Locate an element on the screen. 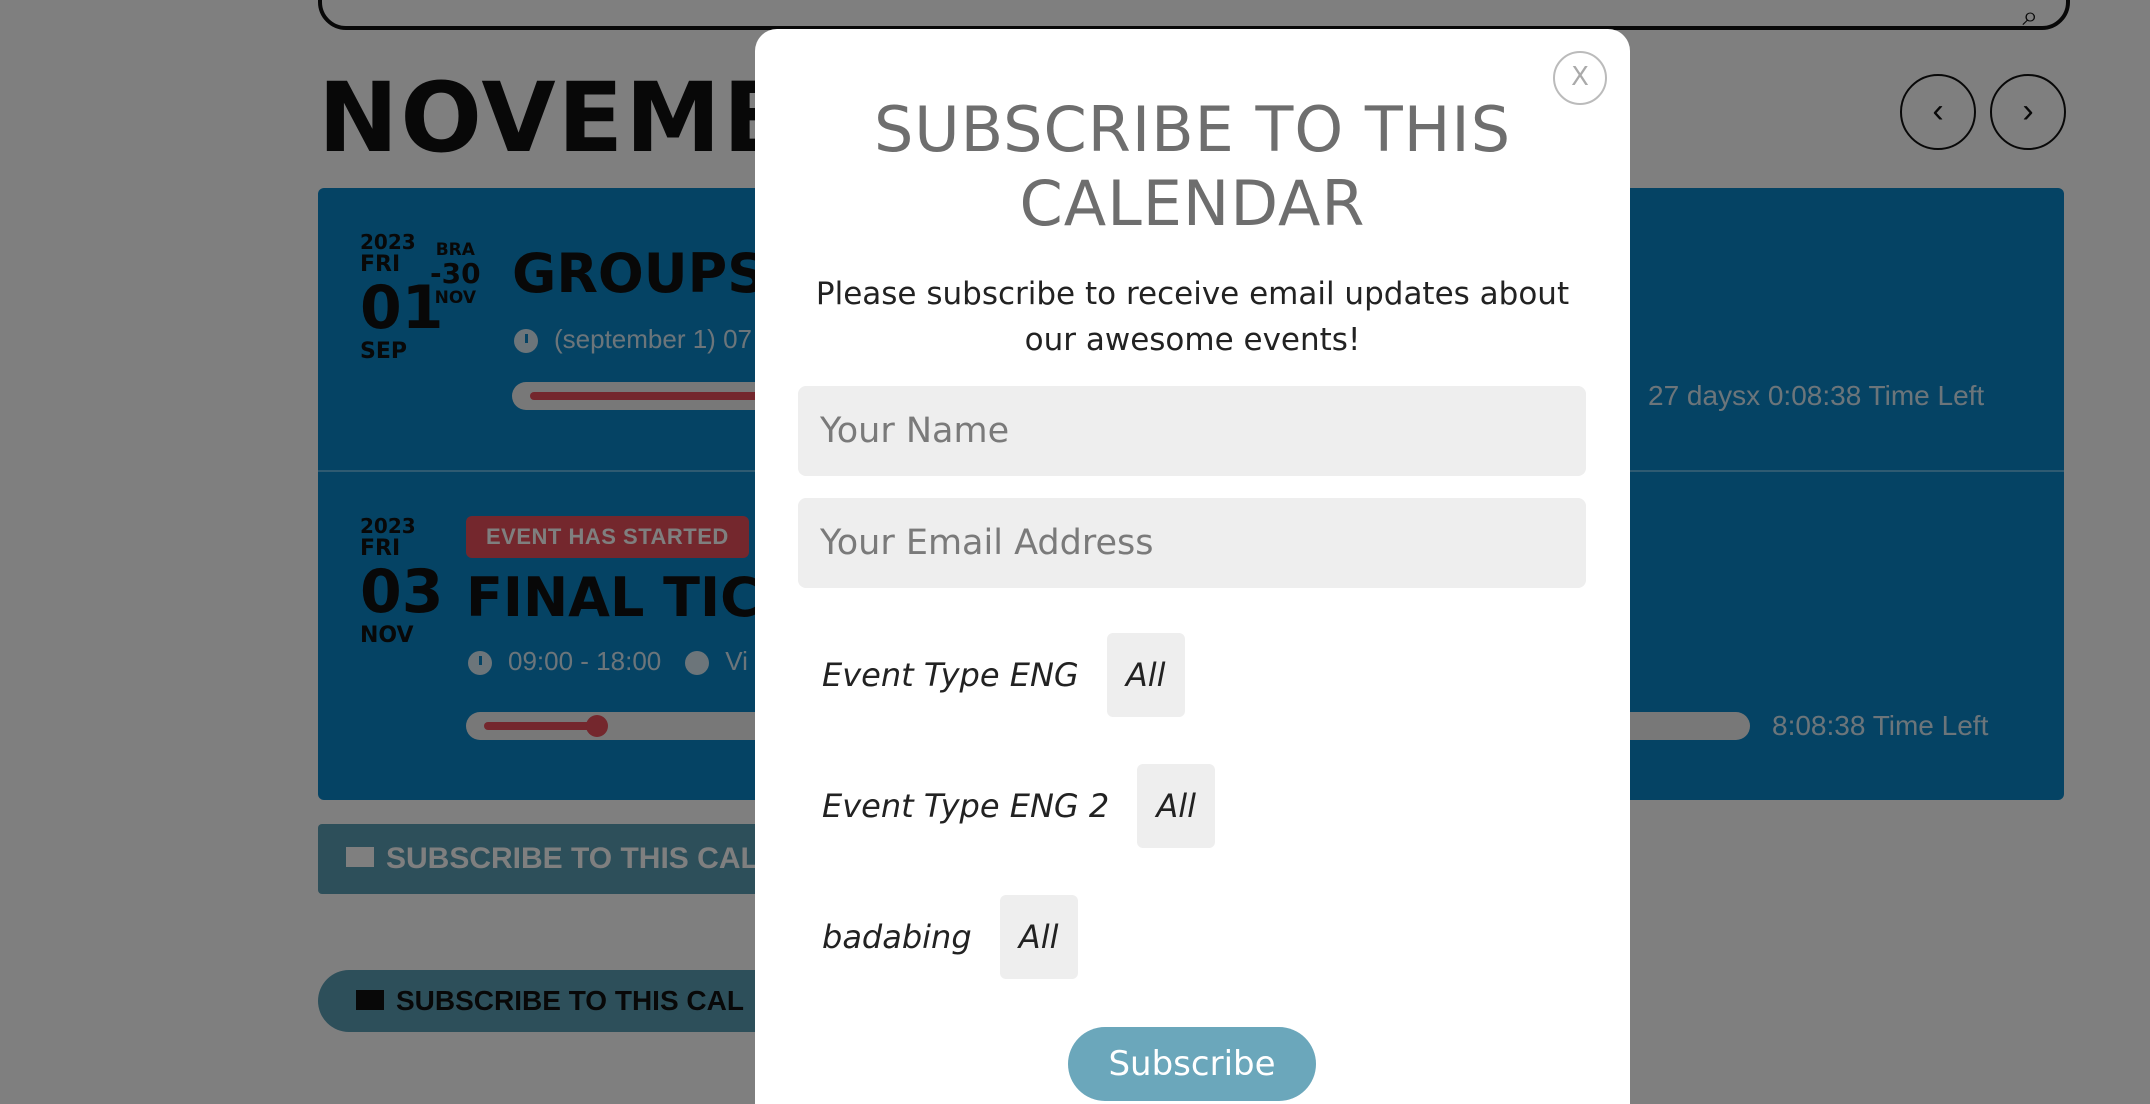 Image resolution: width=2150 pixels, height=1104 pixels. filter-row-event-type: Event Type ENG All is located at coordinates (1003, 675).